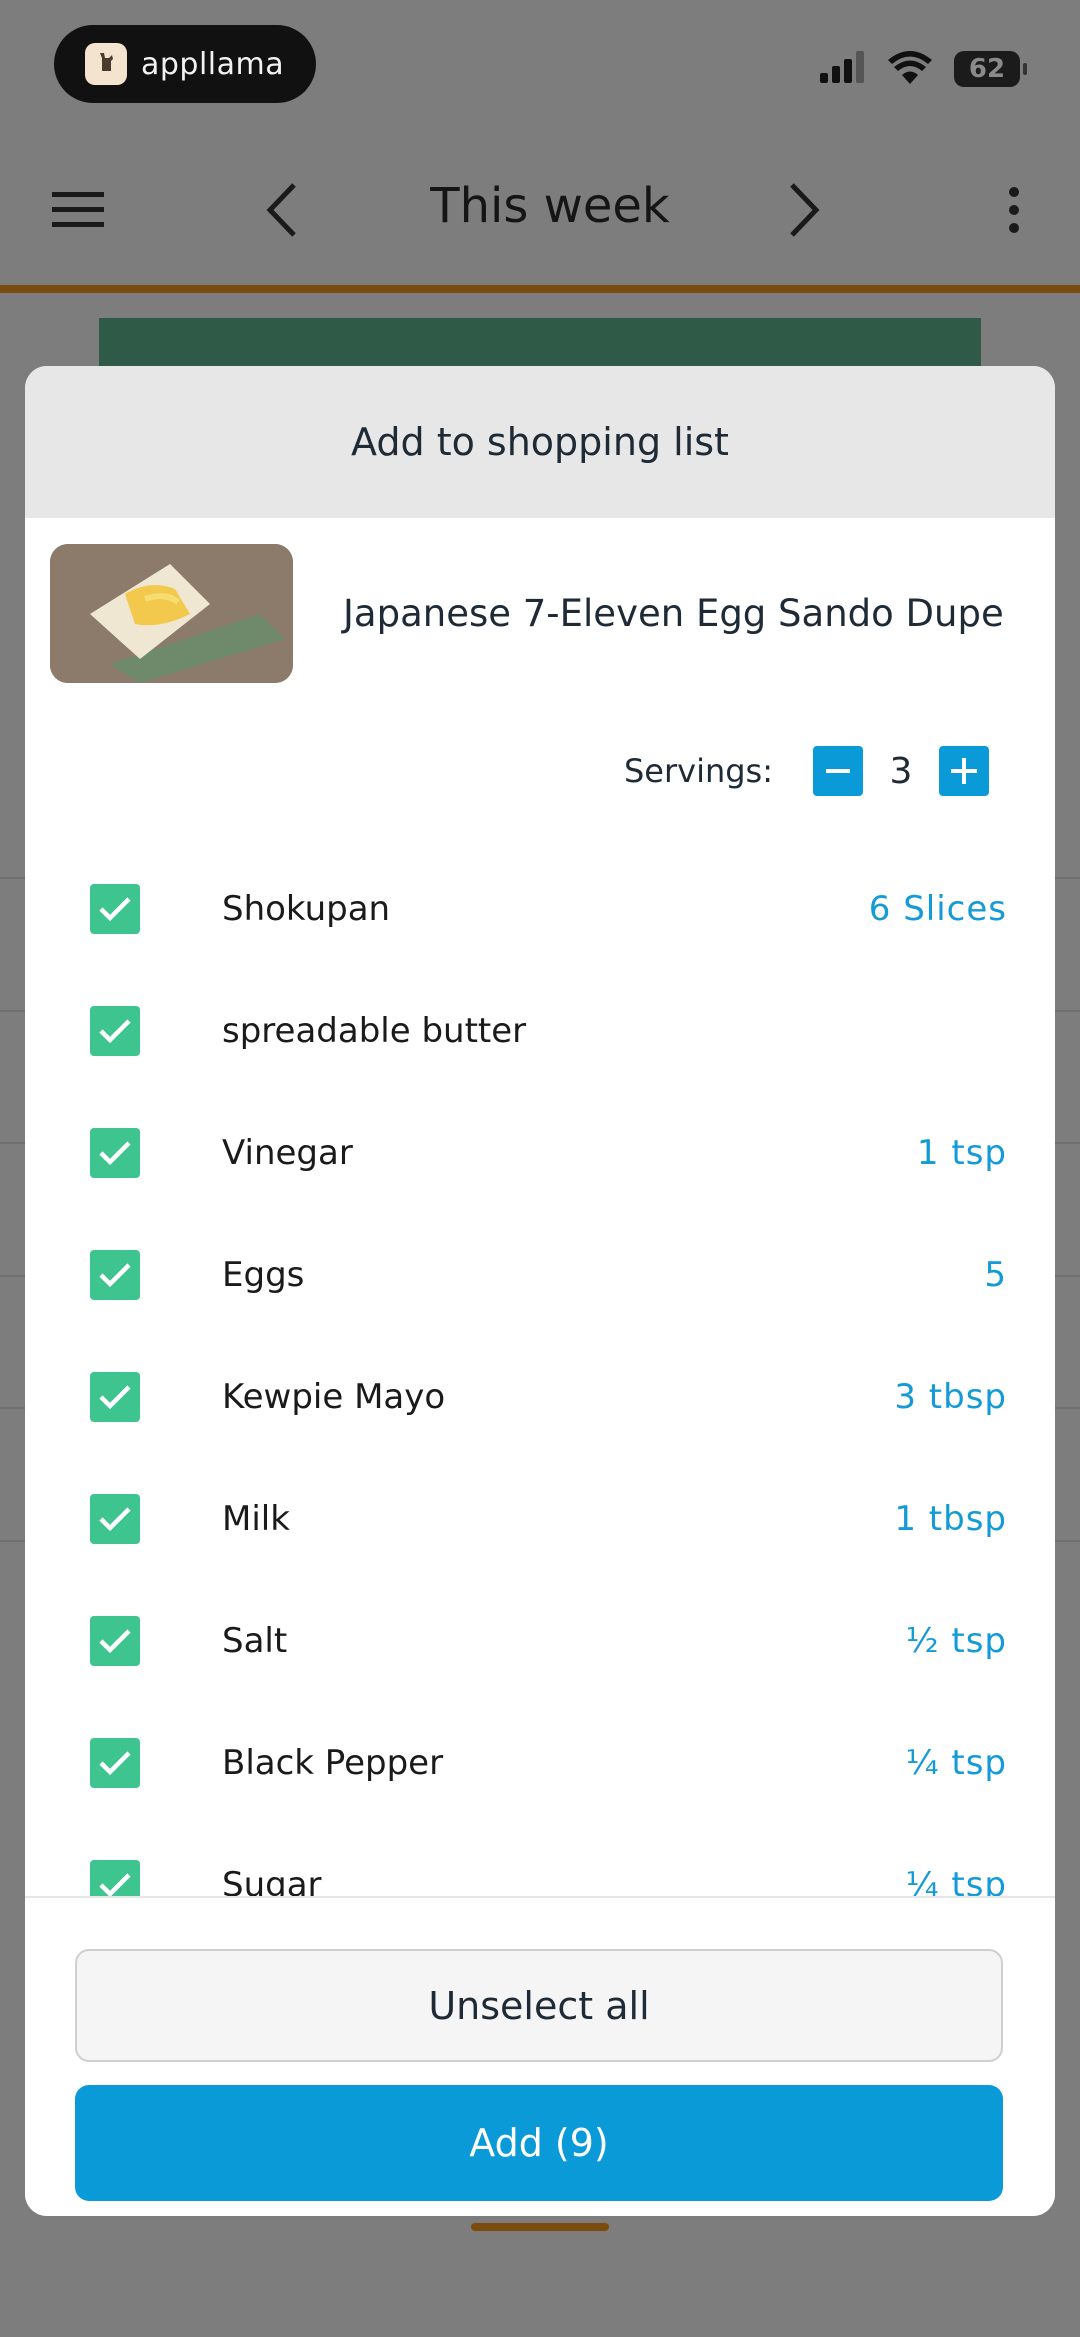 This screenshot has width=1080, height=2337. Describe the element at coordinates (995, 1275) in the screenshot. I see `ingredient-quantity: 5` at that location.